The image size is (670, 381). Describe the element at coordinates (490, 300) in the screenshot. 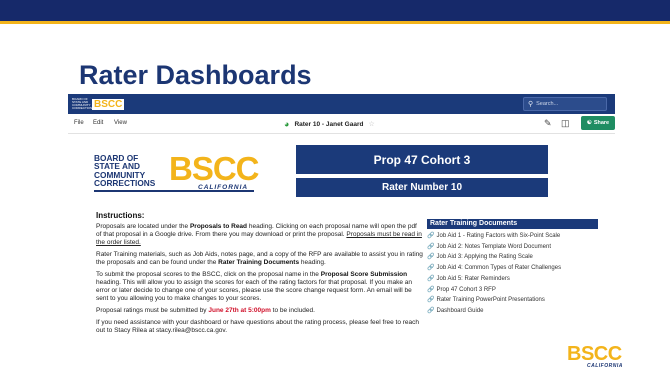

I see `link-label: Rater Training PowerPoint Presentations` at that location.